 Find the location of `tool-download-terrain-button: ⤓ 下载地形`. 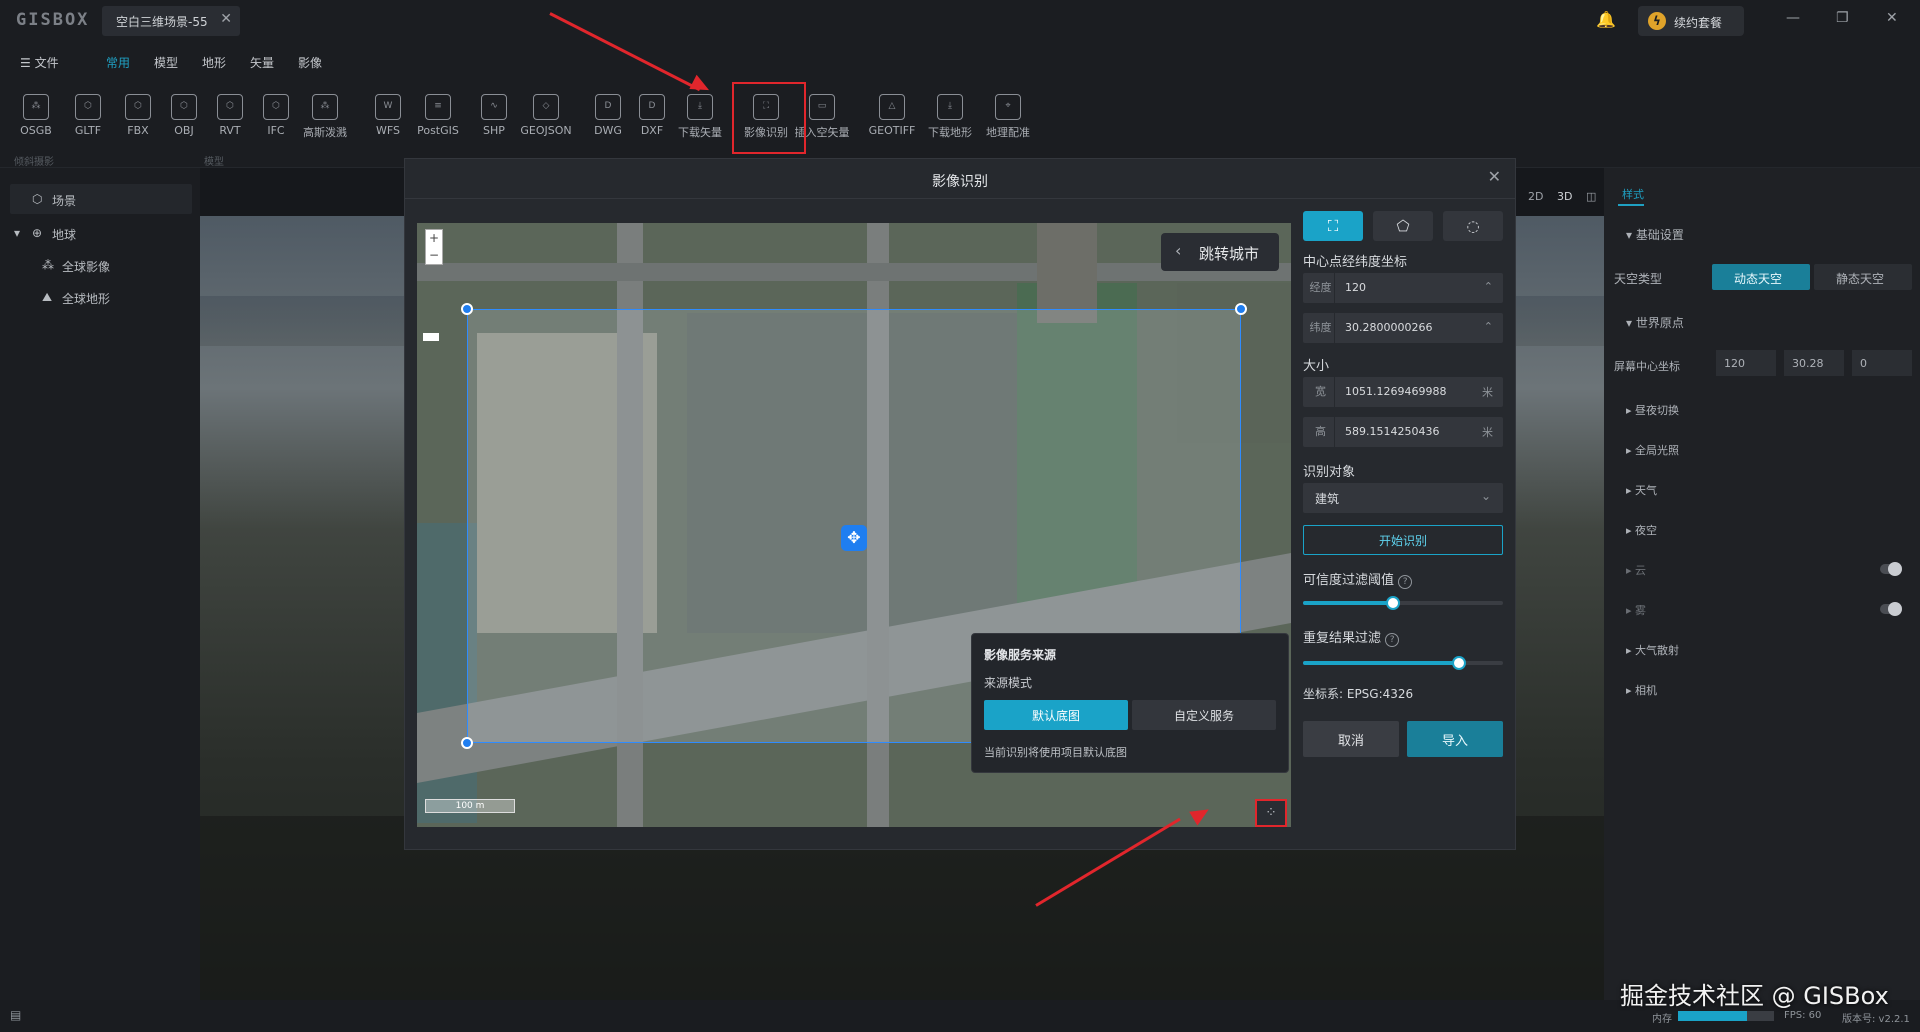

tool-download-terrain-button: ⤓ 下载地形 is located at coordinates (950, 118).